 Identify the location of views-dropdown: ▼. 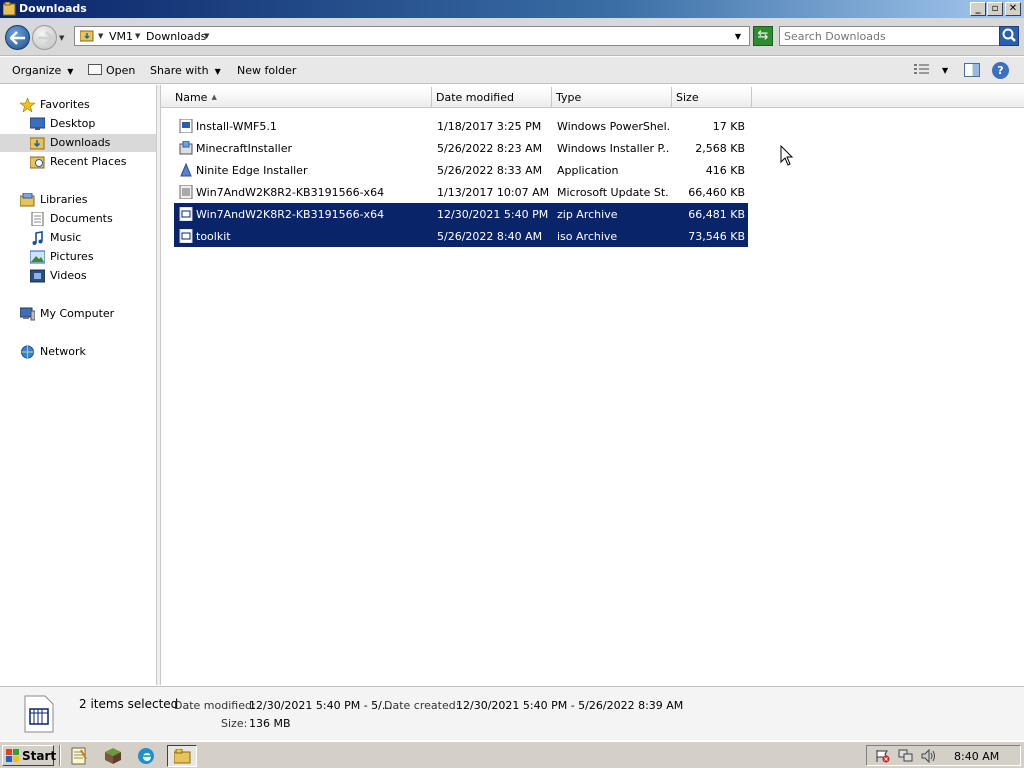
(945, 70).